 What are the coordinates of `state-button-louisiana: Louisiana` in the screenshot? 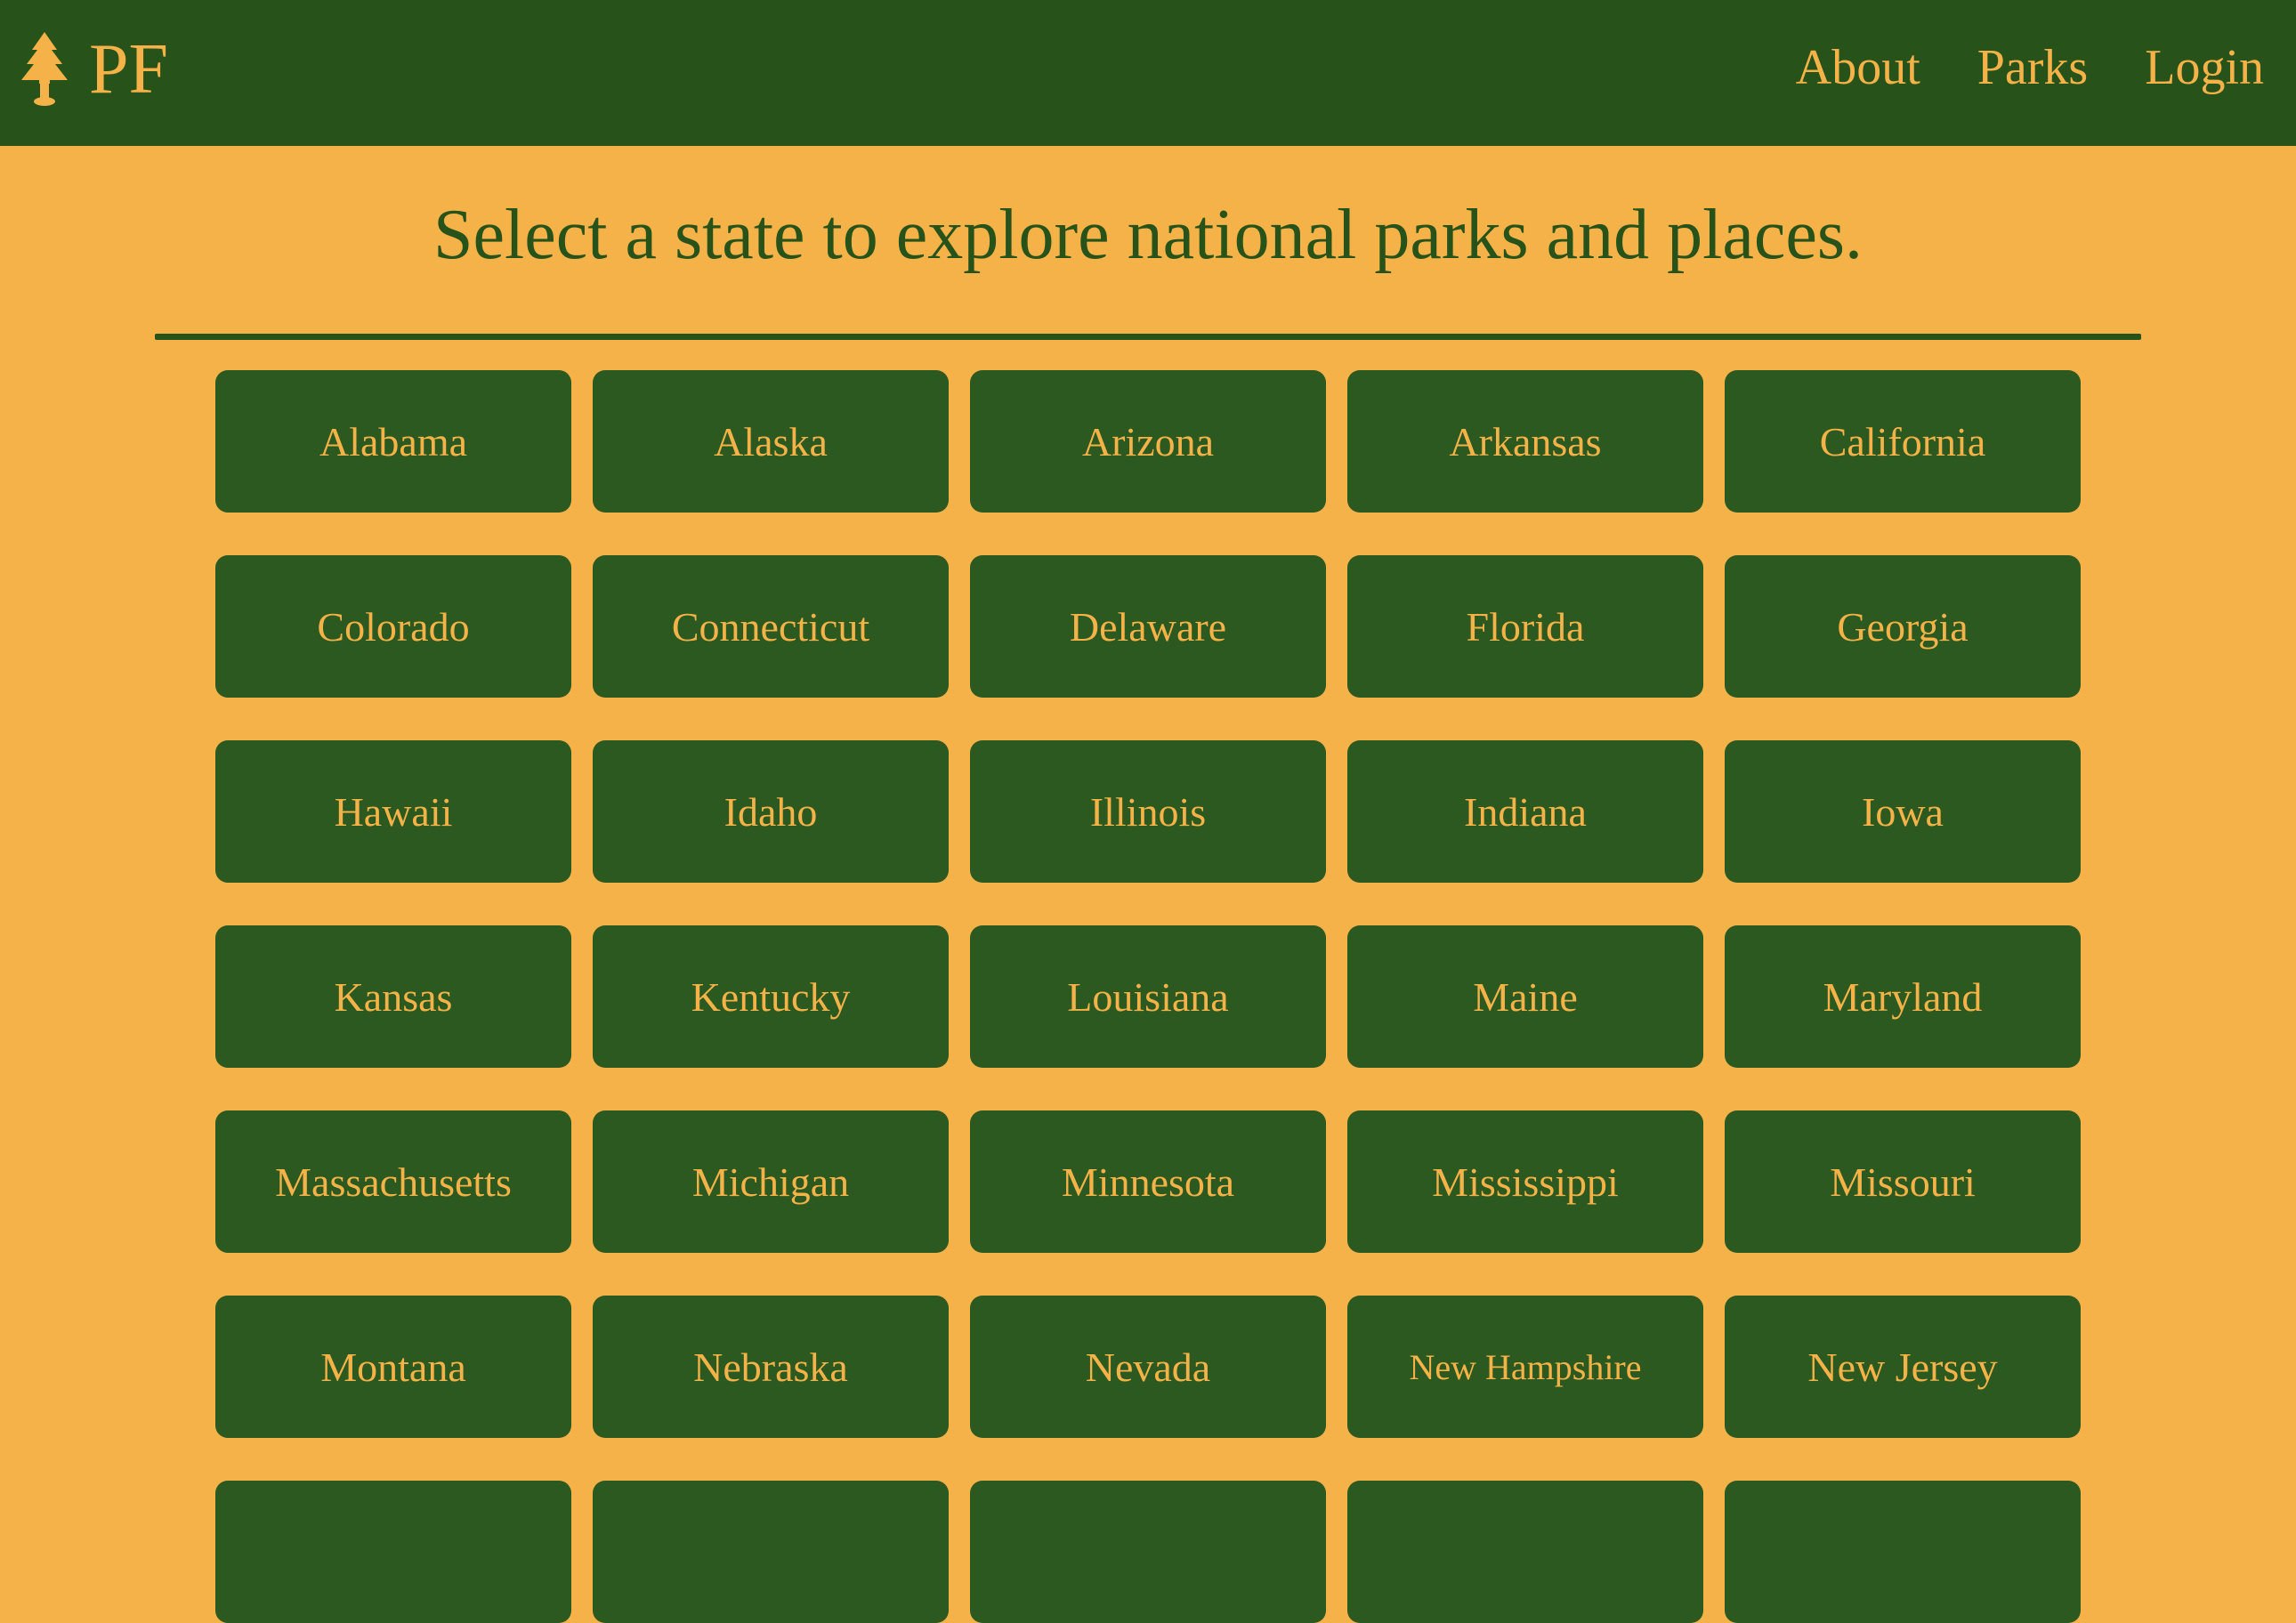 It's located at (1148, 996).